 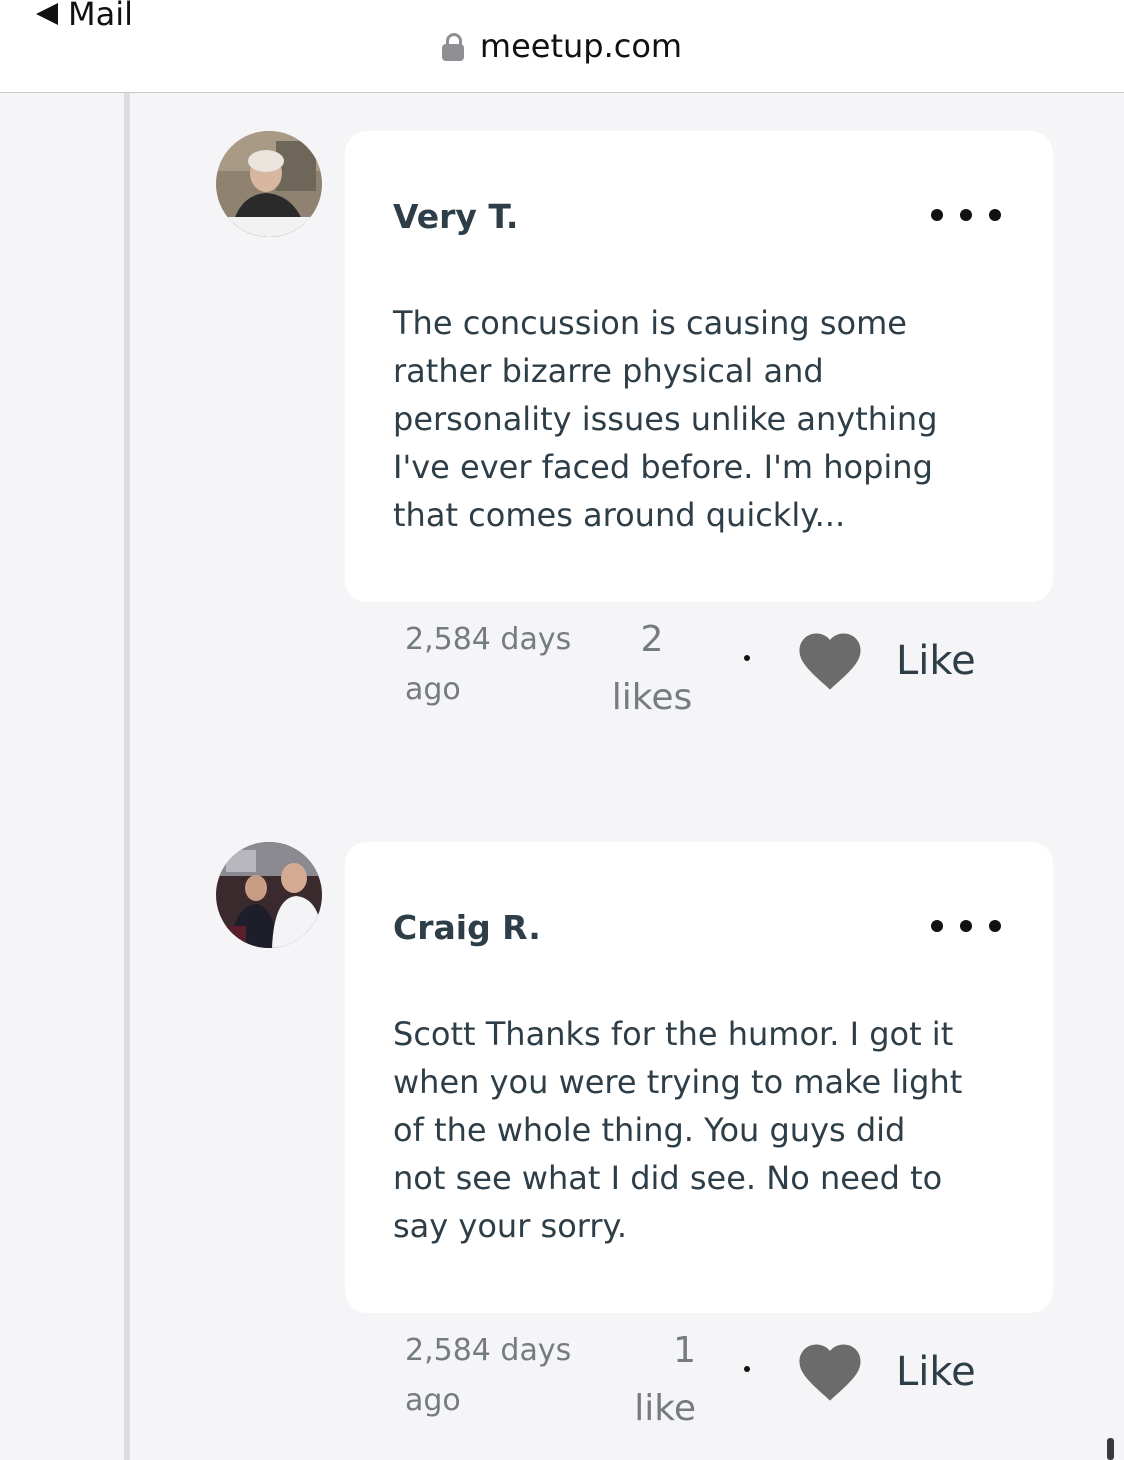 I want to click on scrollbar-thumb, so click(x=1110, y=1449).